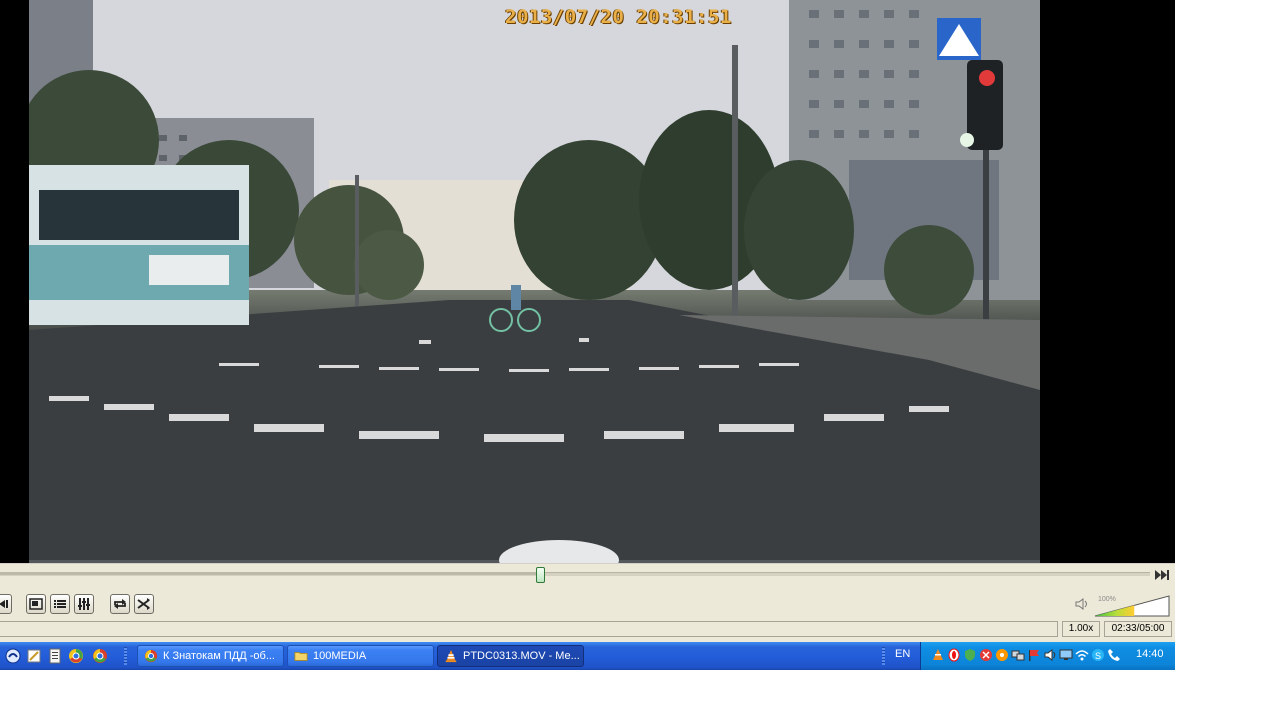 The height and width of the screenshot is (720, 1280). I want to click on task-button-folder: 100MEDIA, so click(360, 656).